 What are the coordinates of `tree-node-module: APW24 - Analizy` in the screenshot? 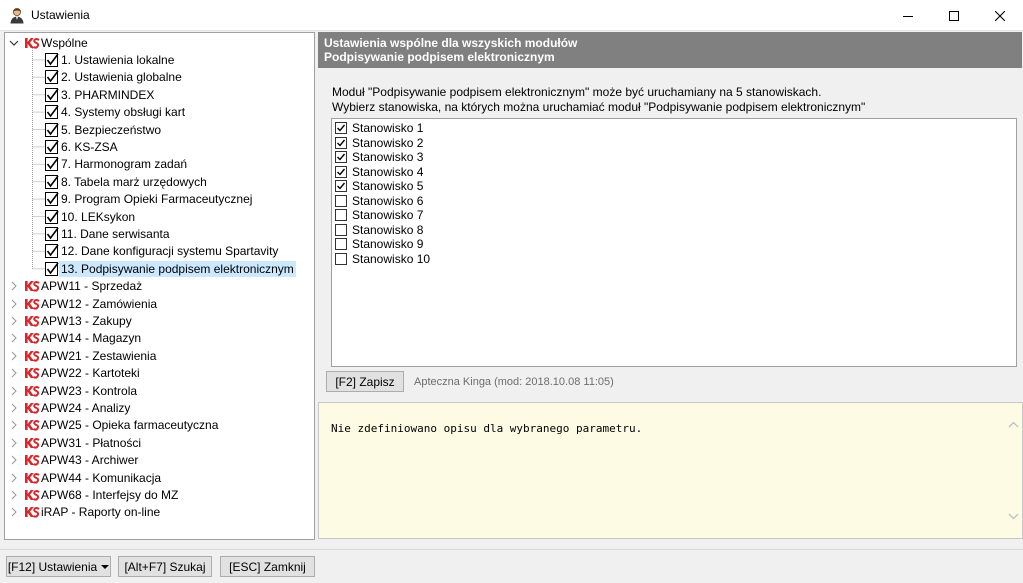 It's located at (69, 407).